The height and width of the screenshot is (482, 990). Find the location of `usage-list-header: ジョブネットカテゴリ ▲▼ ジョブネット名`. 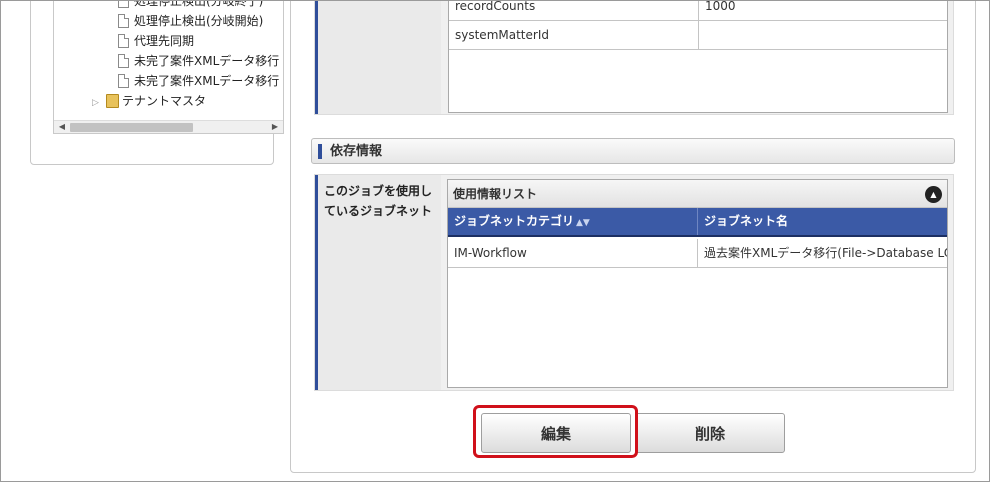

usage-list-header: ジョブネットカテゴリ ▲▼ ジョブネット名 is located at coordinates (697, 222).